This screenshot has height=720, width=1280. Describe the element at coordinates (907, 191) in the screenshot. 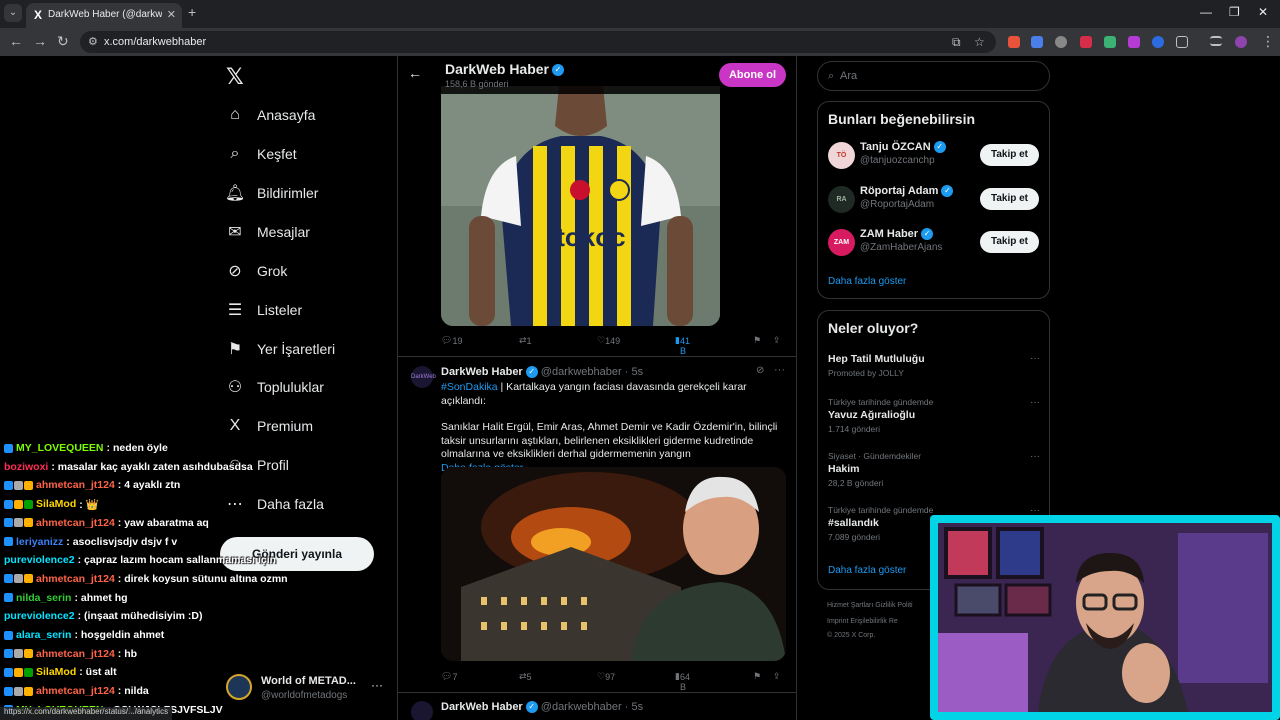

I see `suggestion-name: Röportaj Adam ✓` at that location.